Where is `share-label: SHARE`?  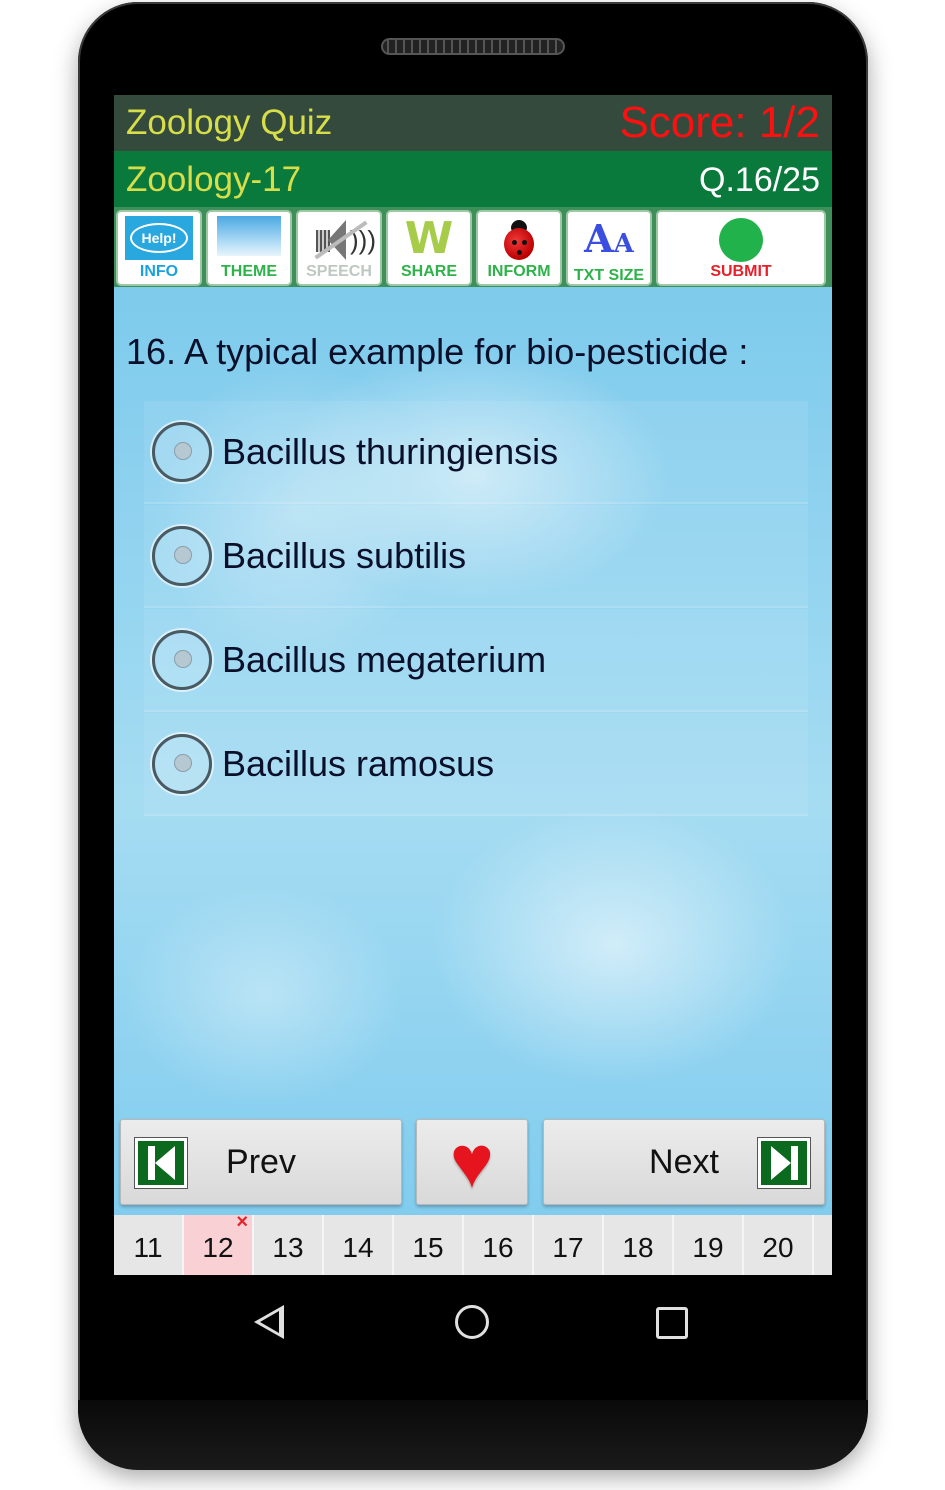 share-label: SHARE is located at coordinates (428, 271).